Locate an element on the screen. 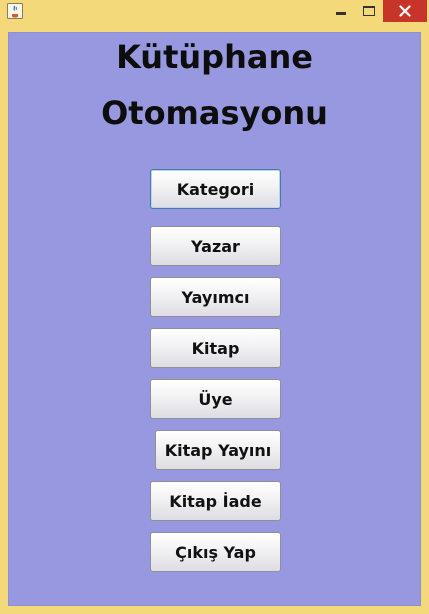  page-title-line-2: Otomasyonu is located at coordinates (214, 113).